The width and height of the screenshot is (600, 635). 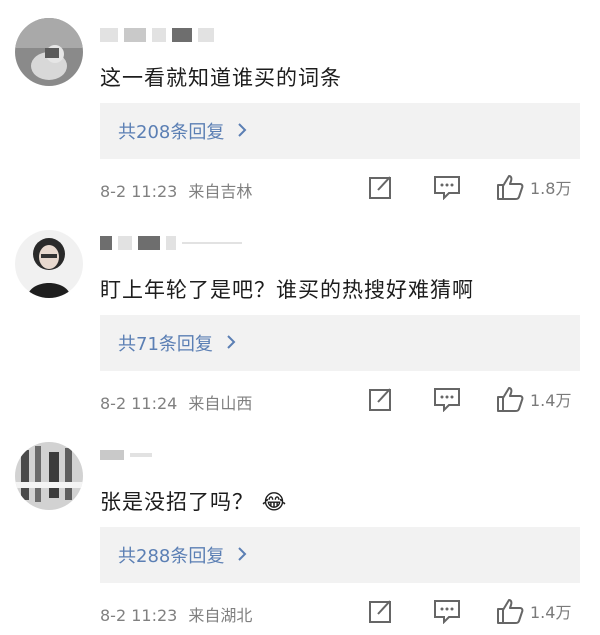 I want to click on comment-meta: 8-2 11:23 来自湖北, so click(x=176, y=614).